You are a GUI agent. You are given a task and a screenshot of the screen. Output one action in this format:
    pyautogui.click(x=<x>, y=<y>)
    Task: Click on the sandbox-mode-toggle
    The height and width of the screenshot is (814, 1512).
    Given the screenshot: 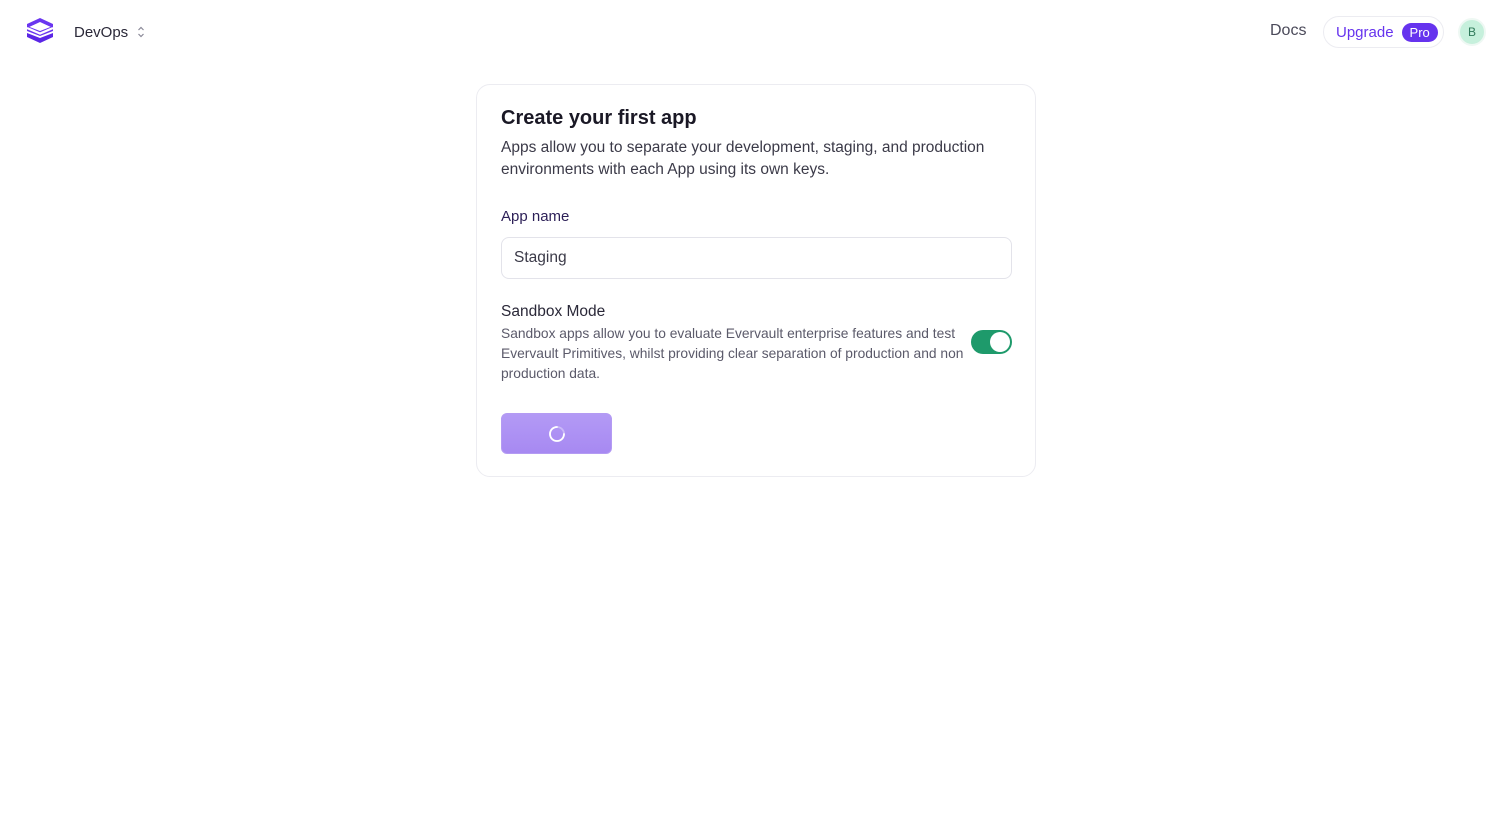 What is the action you would take?
    pyautogui.click(x=991, y=342)
    